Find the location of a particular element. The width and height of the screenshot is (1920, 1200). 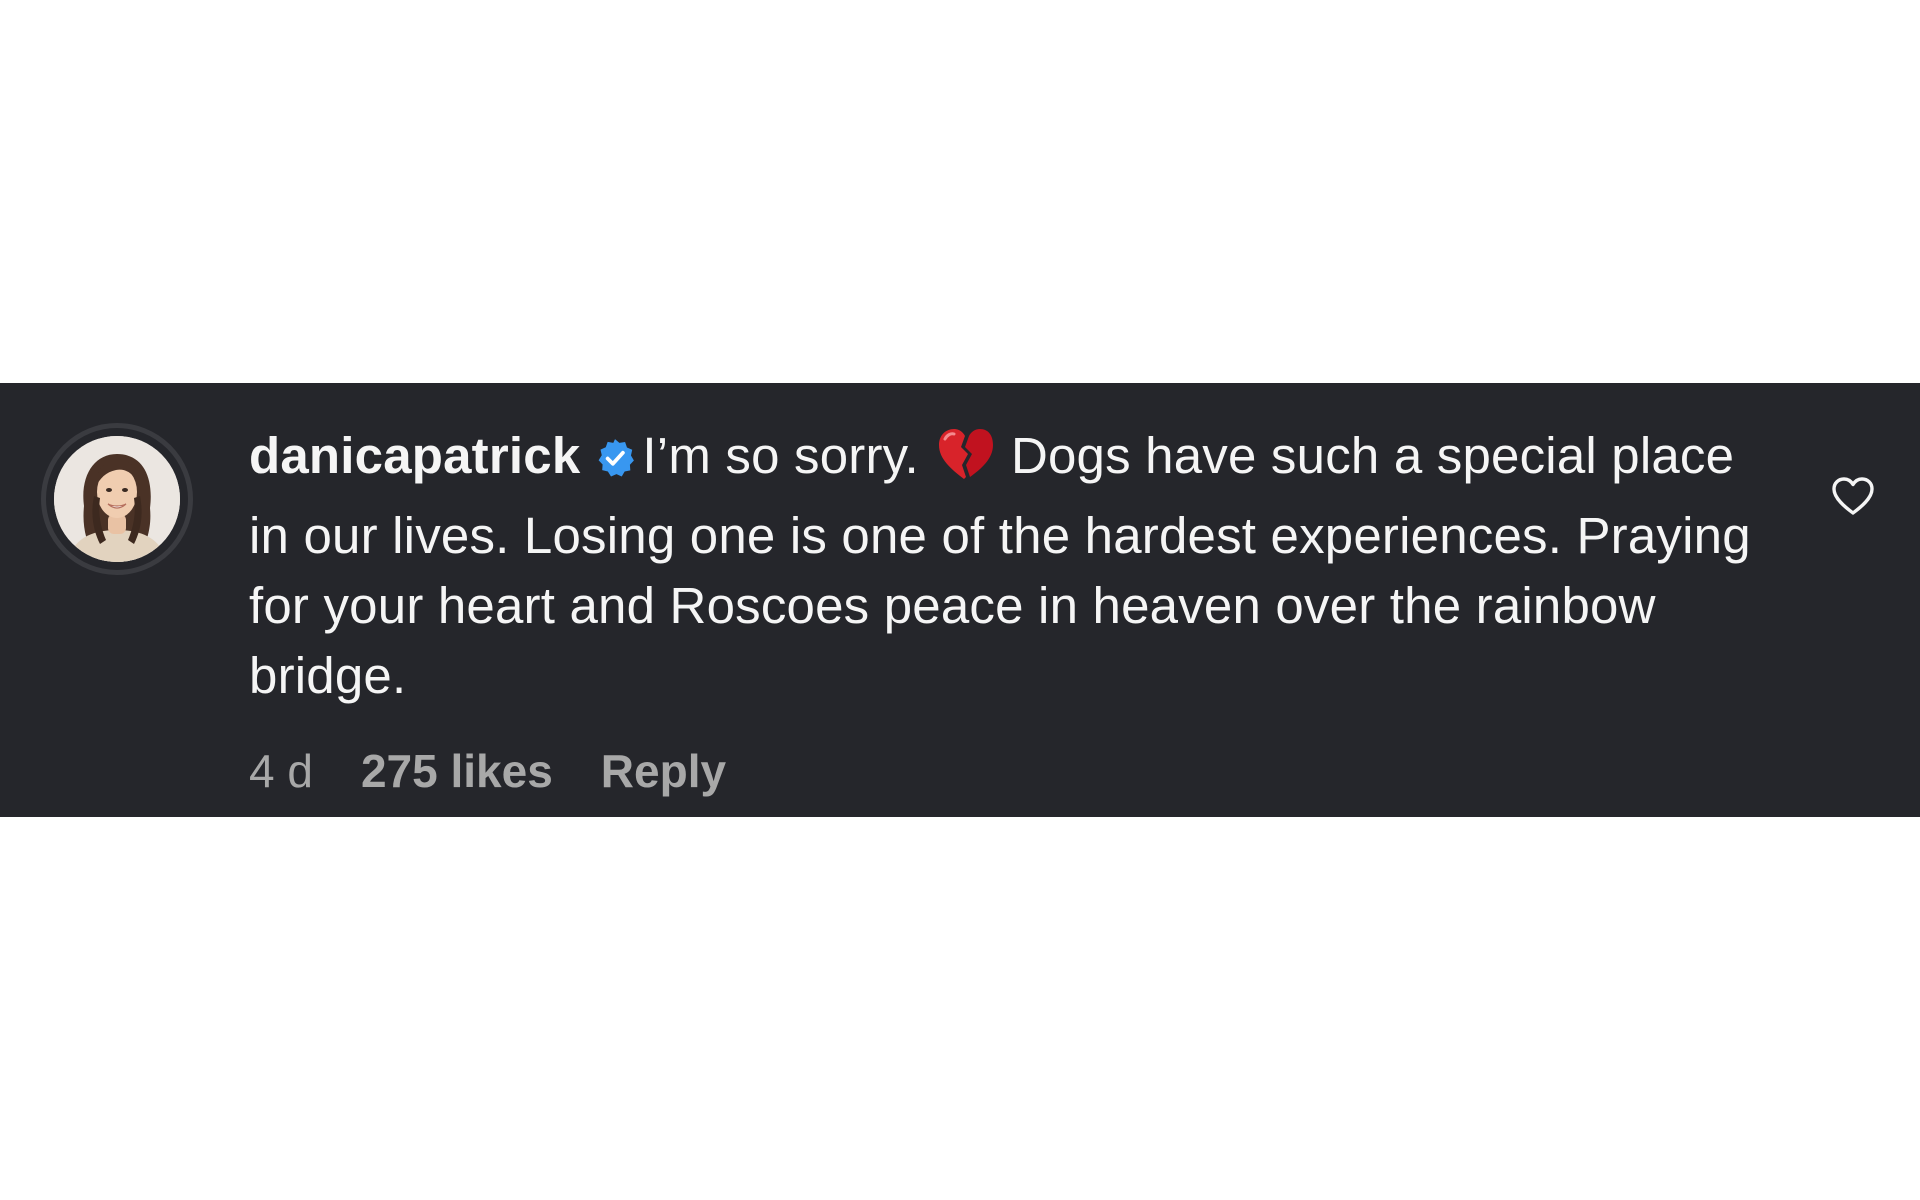

comment-meta-row: 4 d 275 likes Reply is located at coordinates (487, 771).